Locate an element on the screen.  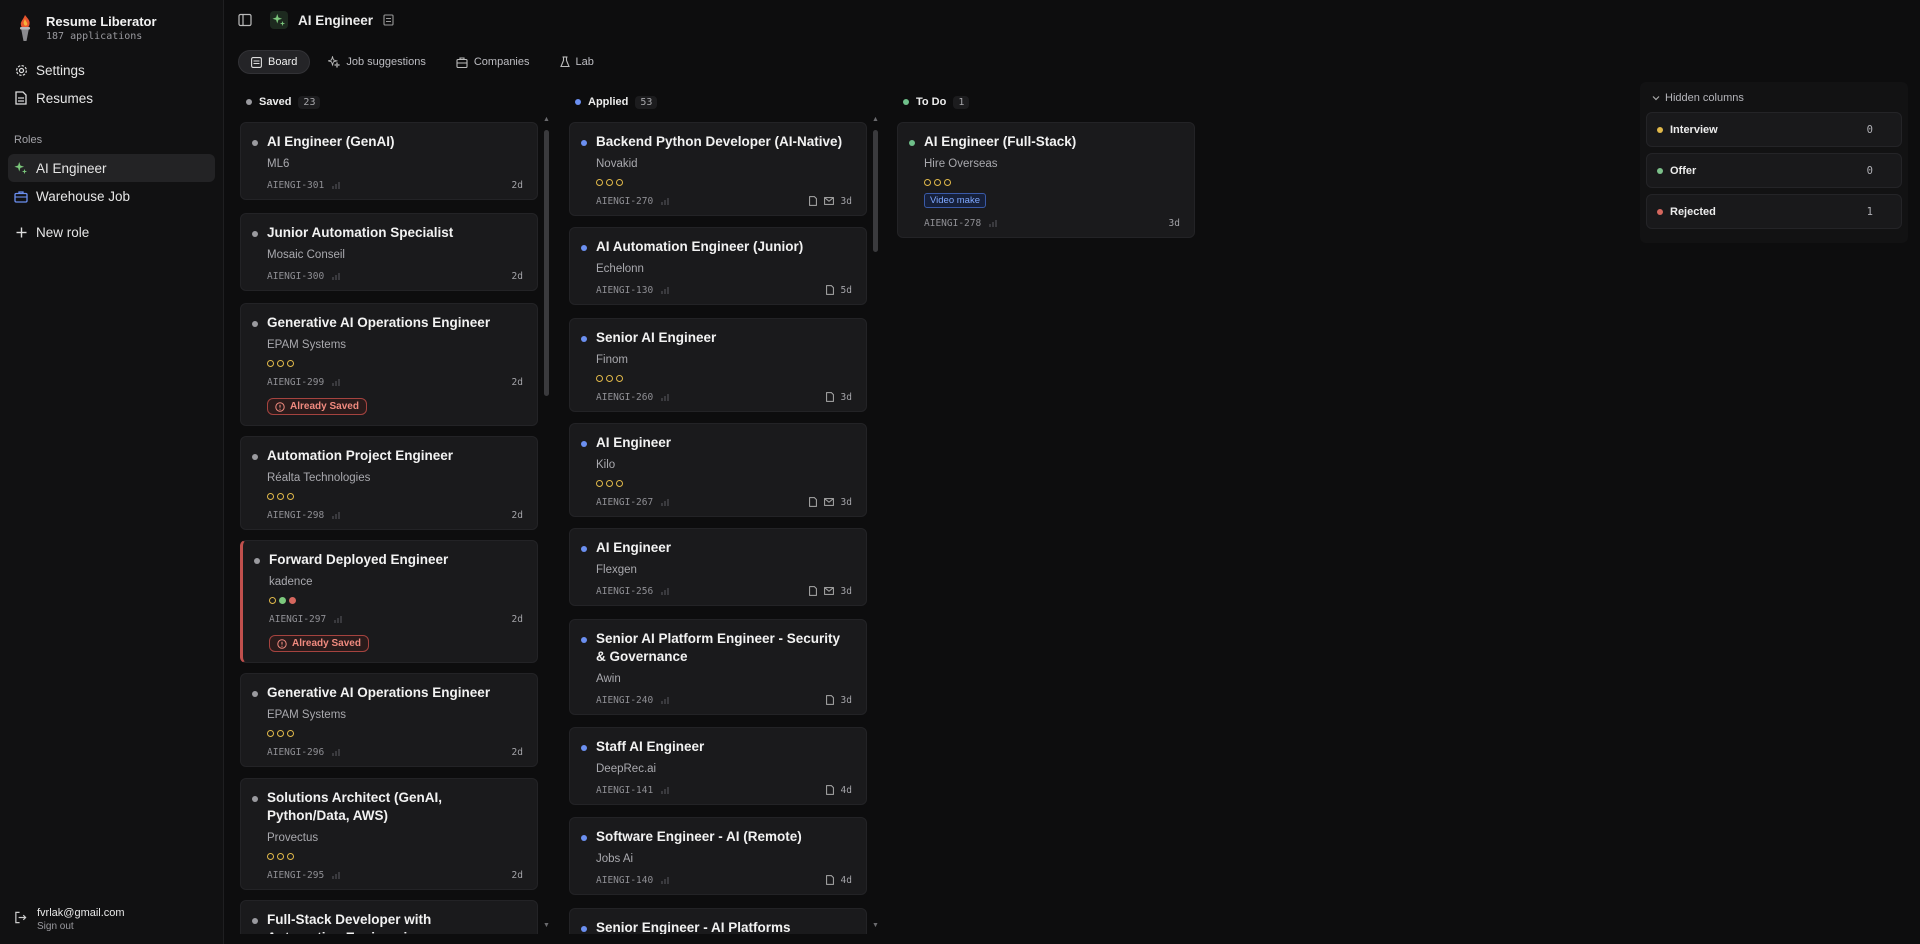
job-title: Software Engineer - AI (Remote) is located at coordinates (699, 836).